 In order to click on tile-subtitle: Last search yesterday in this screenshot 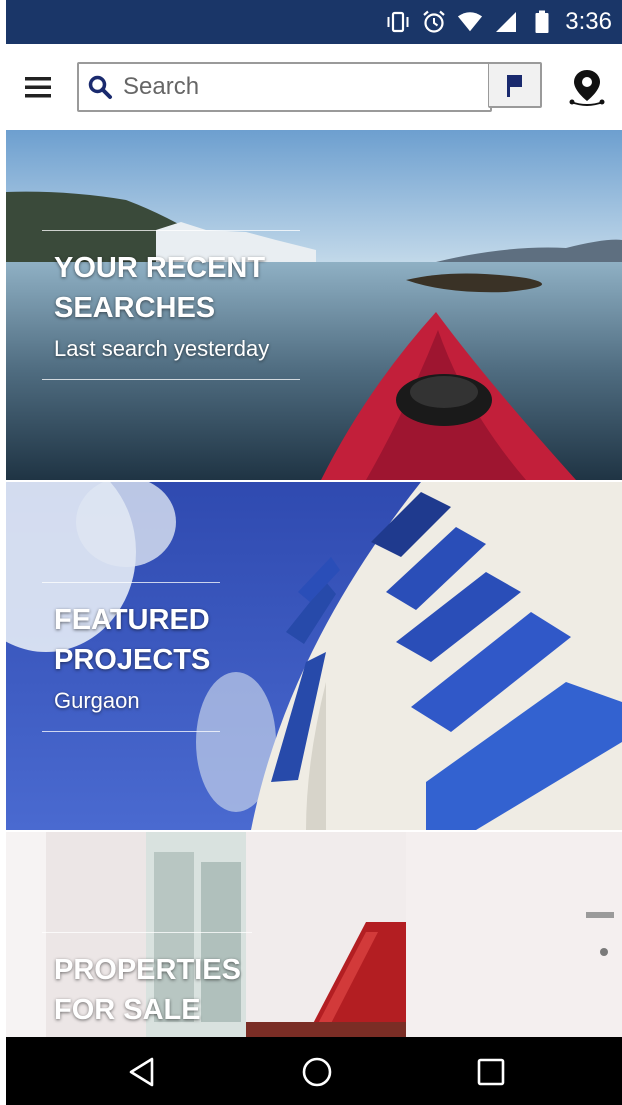, I will do `click(162, 348)`.